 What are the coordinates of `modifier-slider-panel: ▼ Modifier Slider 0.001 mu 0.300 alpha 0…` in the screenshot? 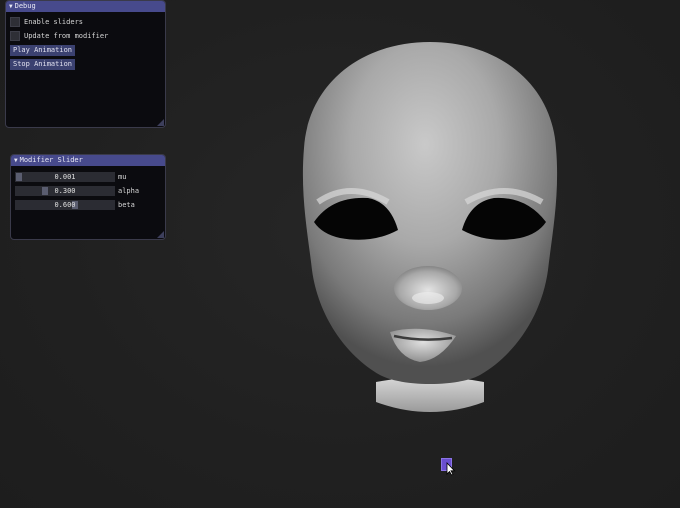 It's located at (88, 197).